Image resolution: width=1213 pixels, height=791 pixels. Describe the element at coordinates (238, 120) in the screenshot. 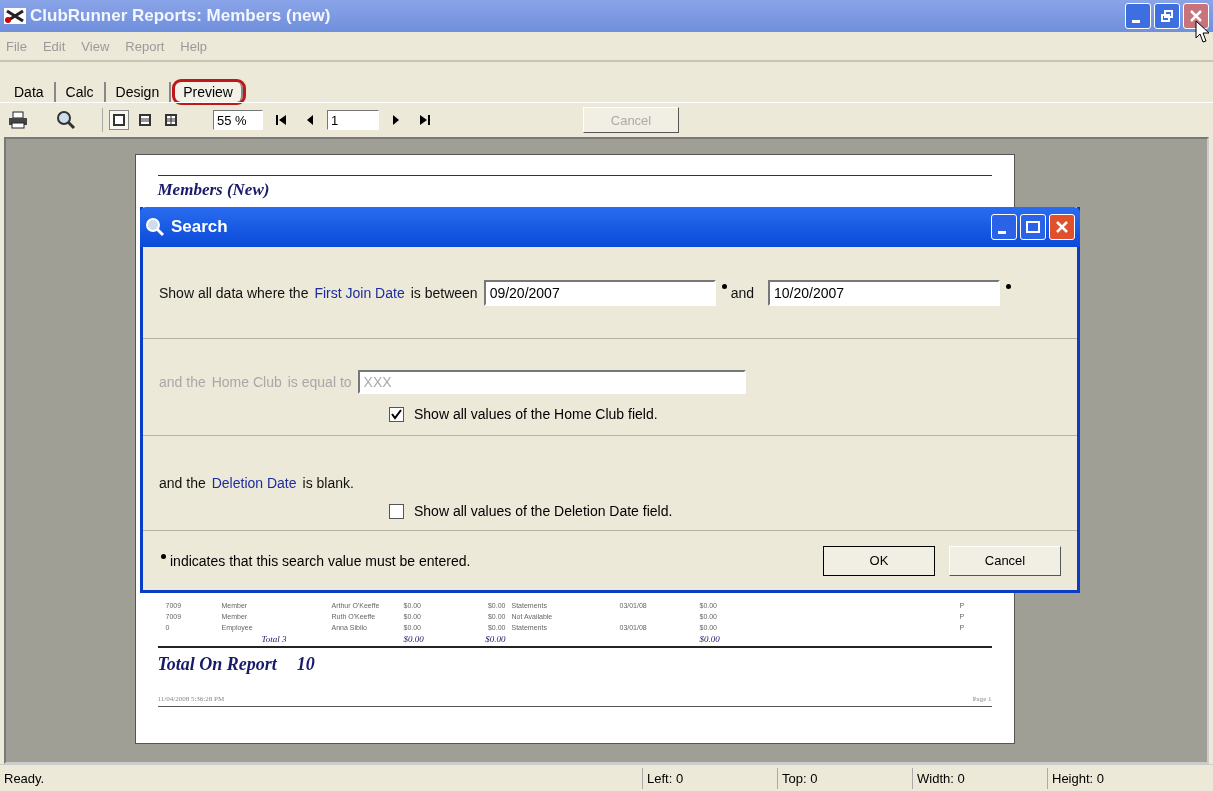

I see `zoom-field: 55 %` at that location.